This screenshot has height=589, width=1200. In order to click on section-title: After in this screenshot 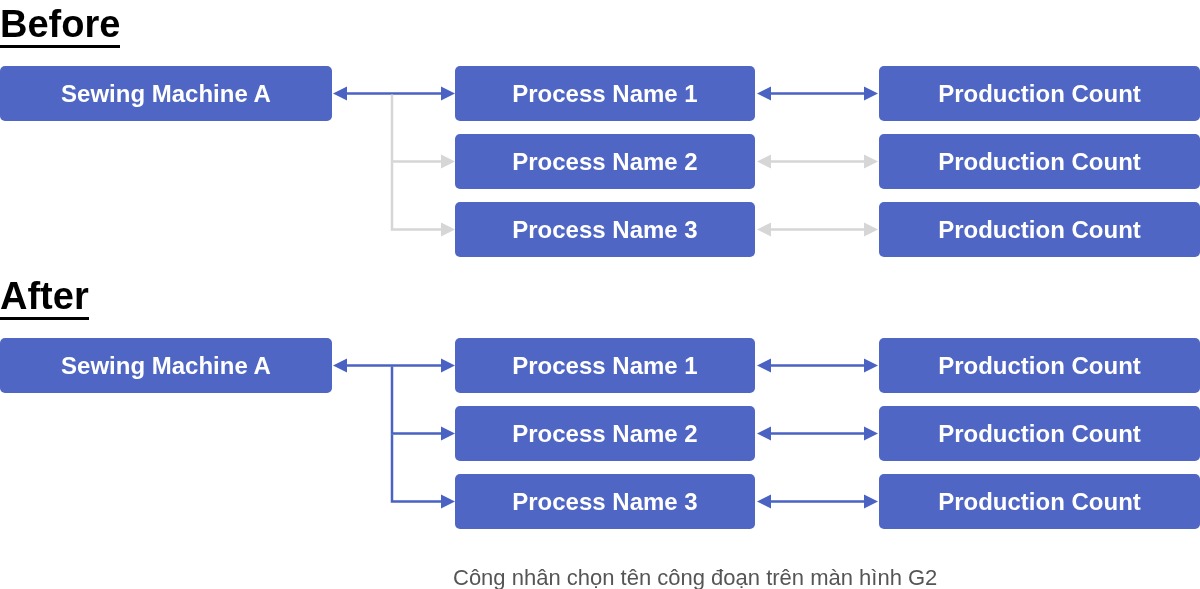, I will do `click(44, 297)`.